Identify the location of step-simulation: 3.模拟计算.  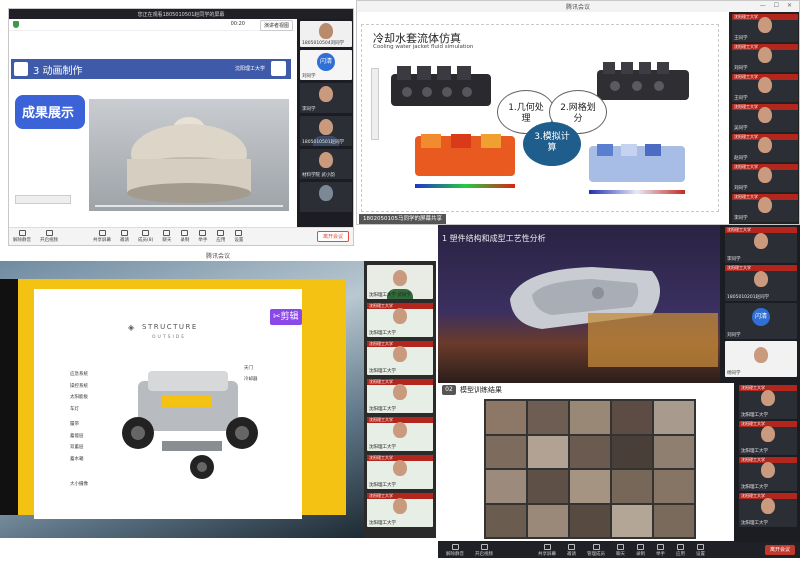
(552, 144).